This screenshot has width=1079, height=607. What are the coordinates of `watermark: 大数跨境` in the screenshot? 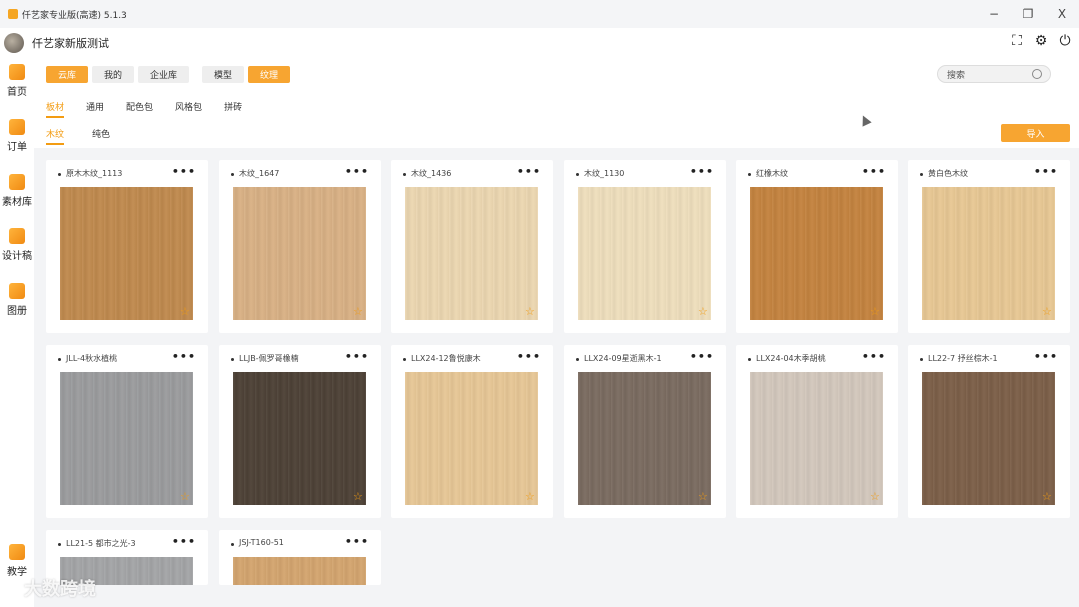 It's located at (60, 589).